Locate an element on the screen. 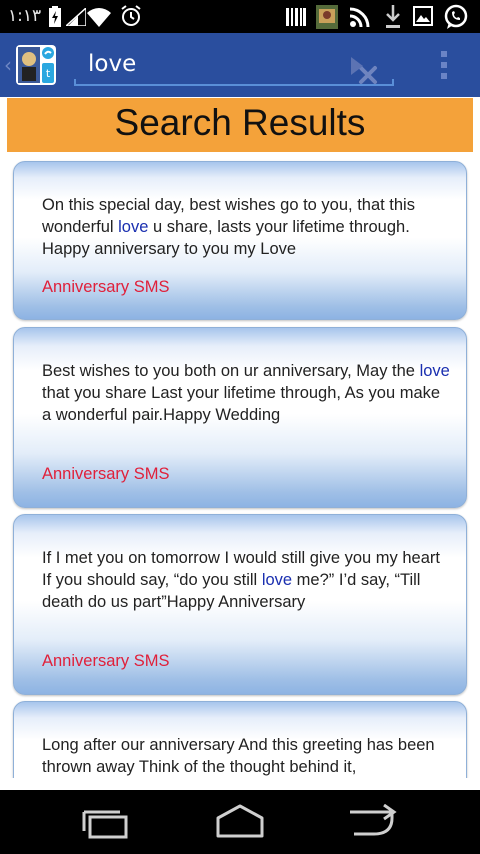 This screenshot has height=854, width=480. battery-charging-icon is located at coordinates (55, 16).